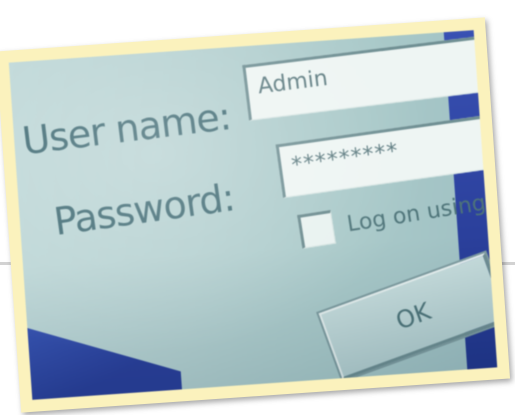 Image resolution: width=515 pixels, height=415 pixels. I want to click on log-on-dialup-checkbox, so click(316, 229).